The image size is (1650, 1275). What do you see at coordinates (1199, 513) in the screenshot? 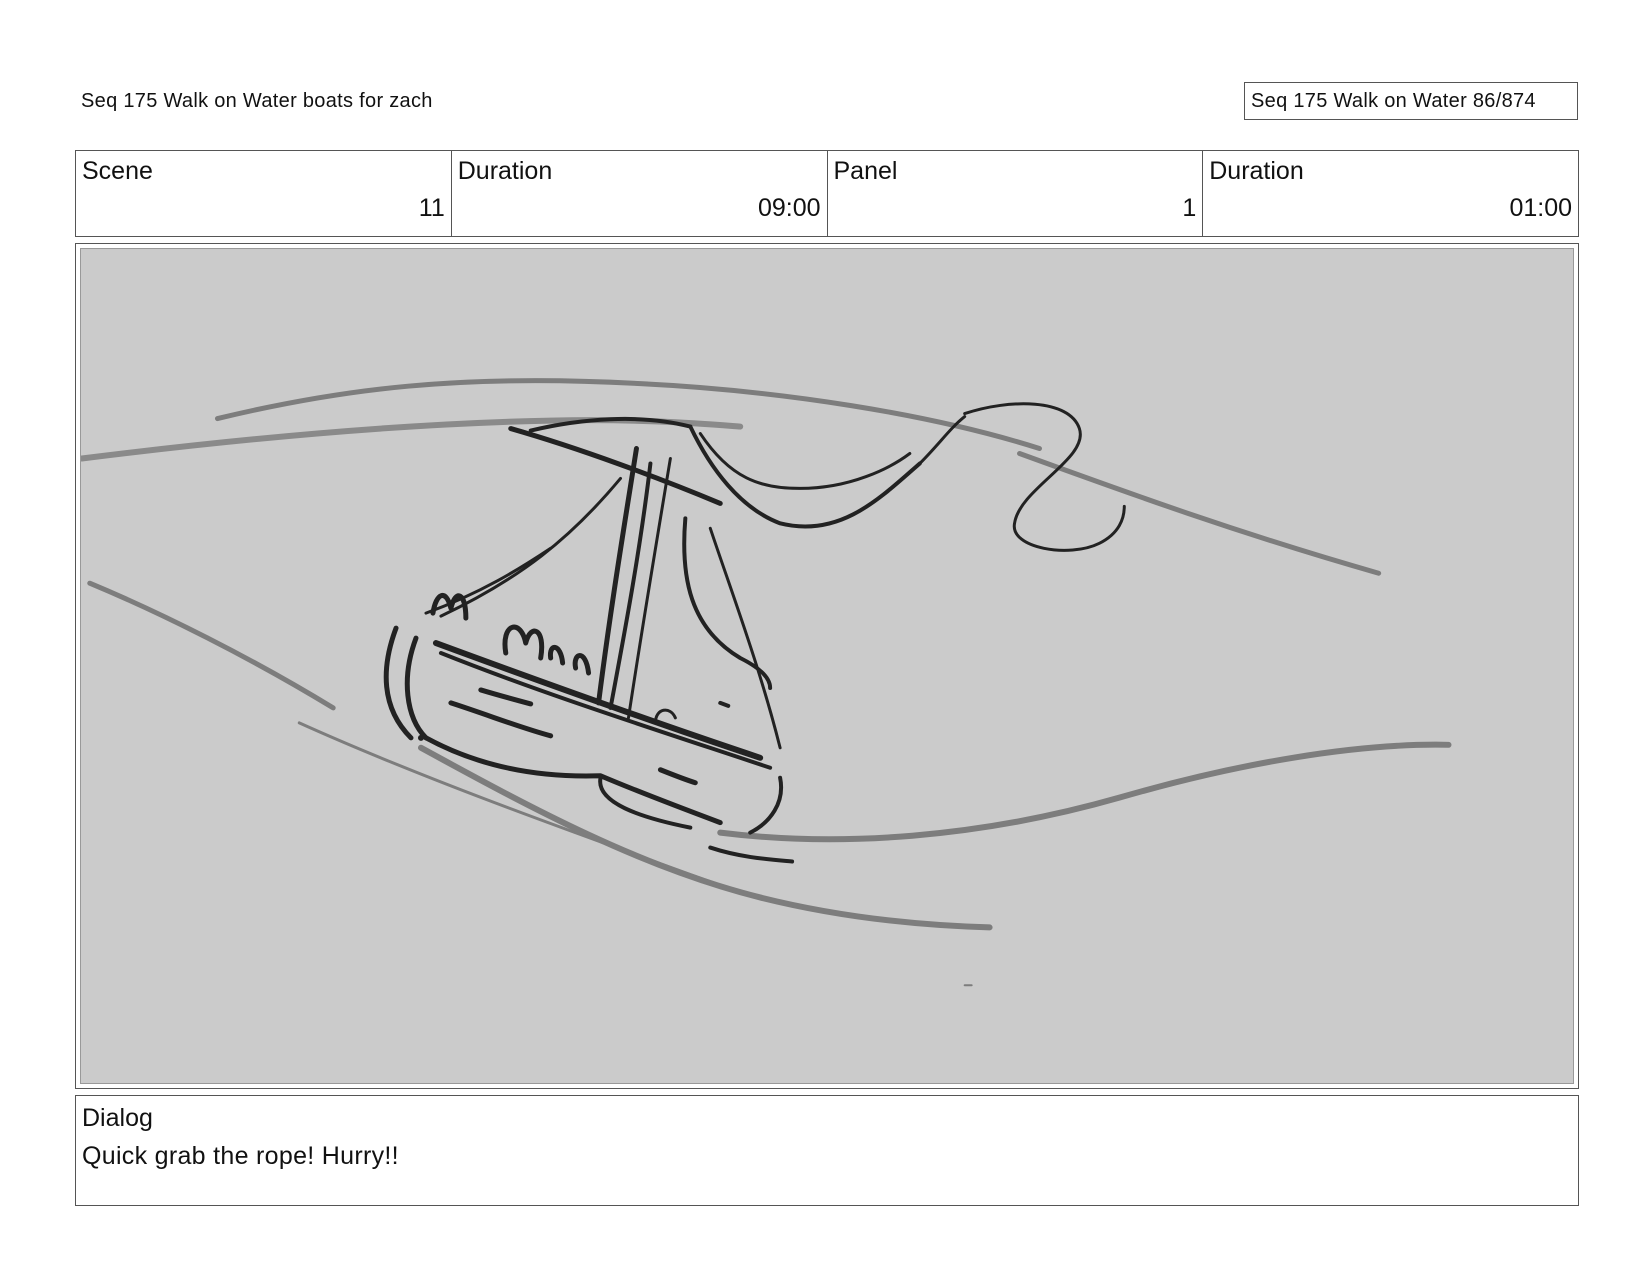
I see `wave-right` at bounding box center [1199, 513].